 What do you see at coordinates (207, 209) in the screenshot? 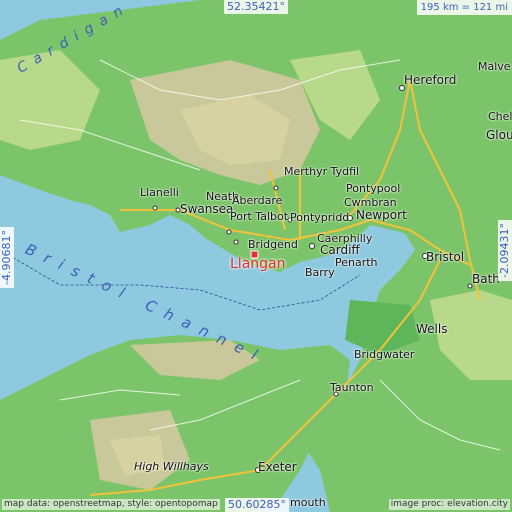
I see `place-swansea: Swansea` at bounding box center [207, 209].